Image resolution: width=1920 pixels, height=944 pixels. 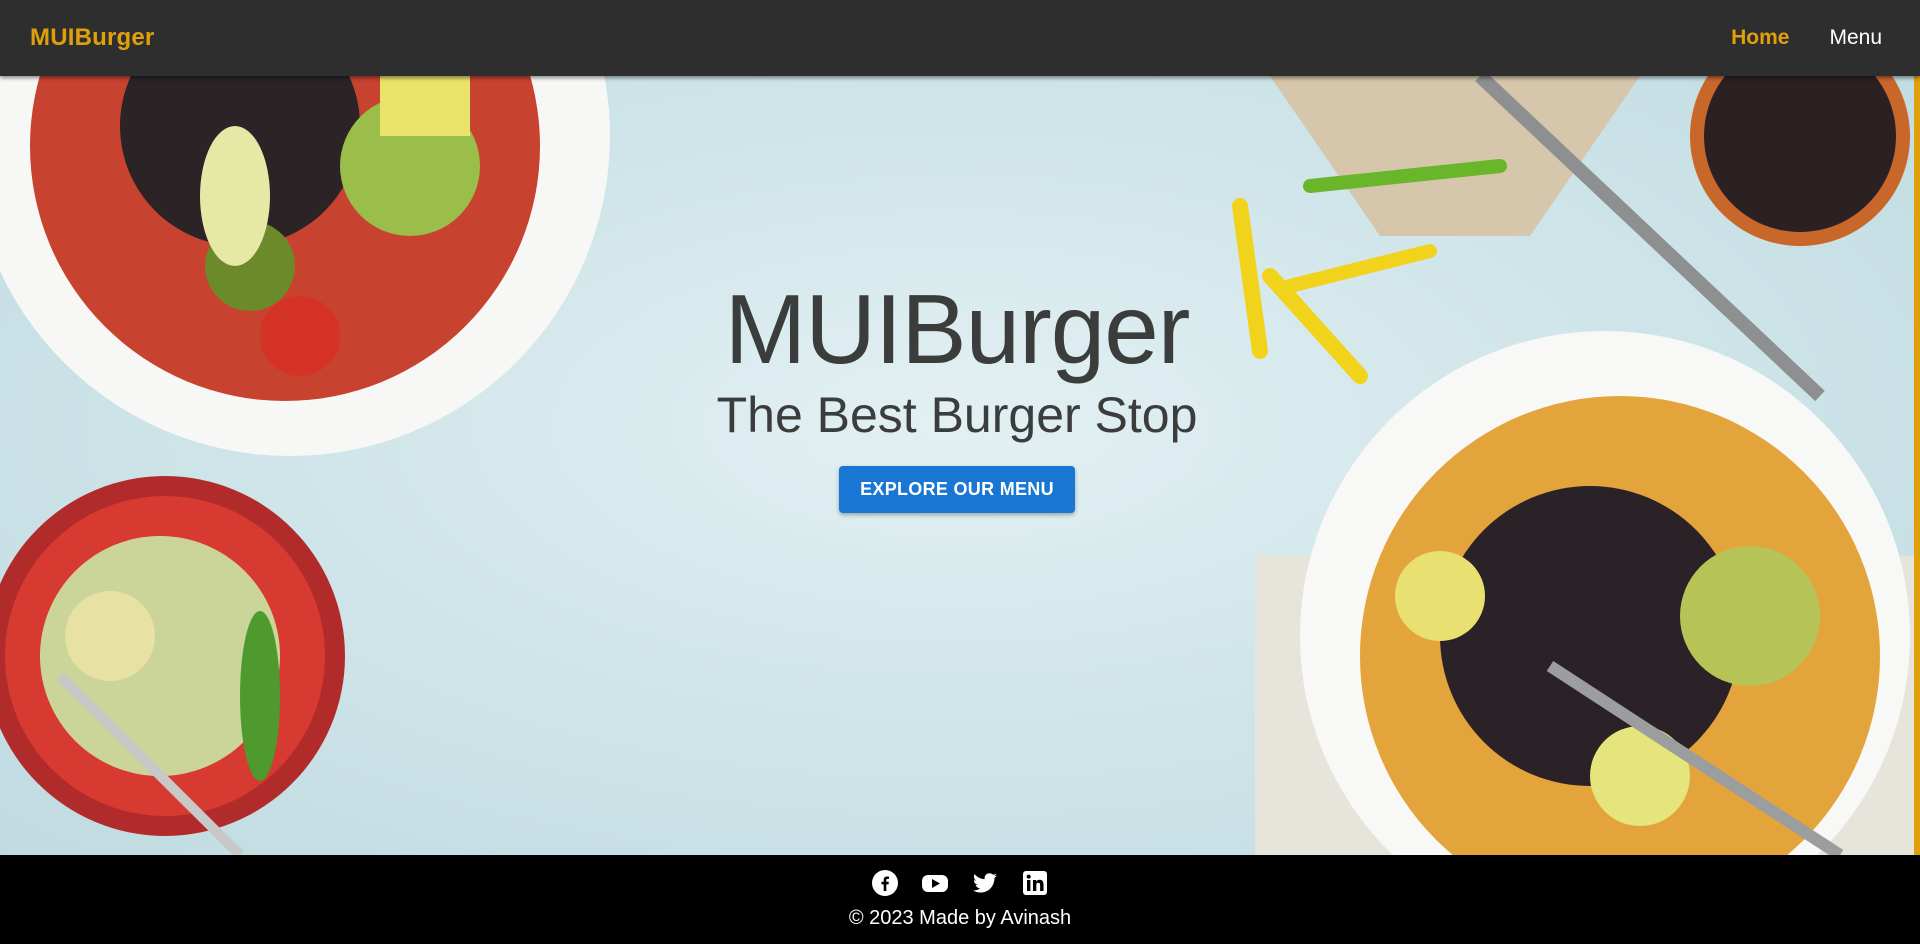 I want to click on explore-menu-button: EXPLORE OUR MENU, so click(x=957, y=490).